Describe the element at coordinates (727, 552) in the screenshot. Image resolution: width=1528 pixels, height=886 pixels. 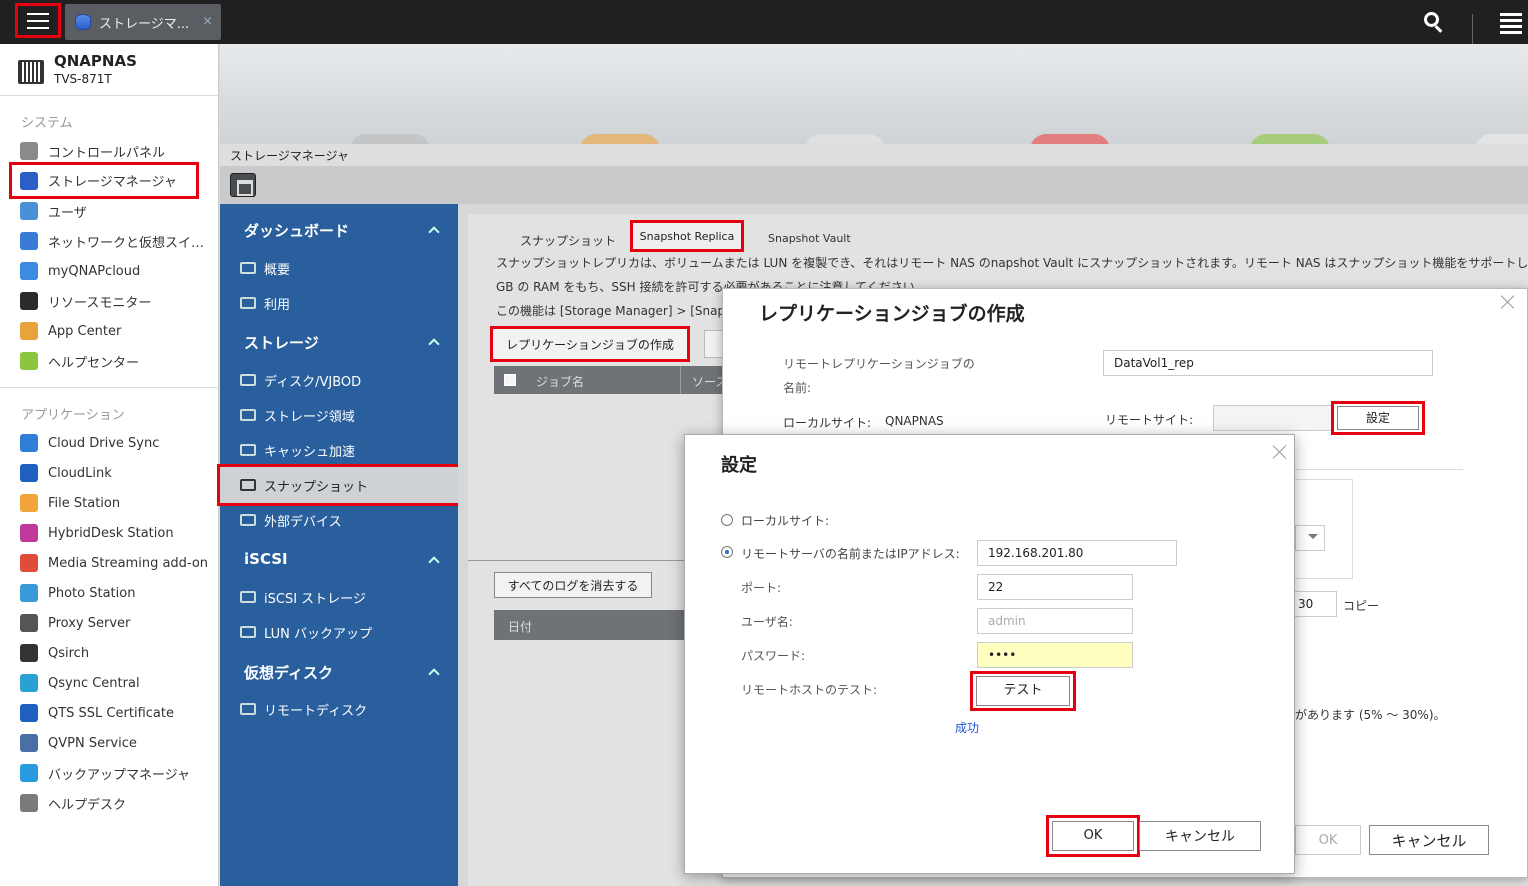
I see `remote-server-radio` at that location.